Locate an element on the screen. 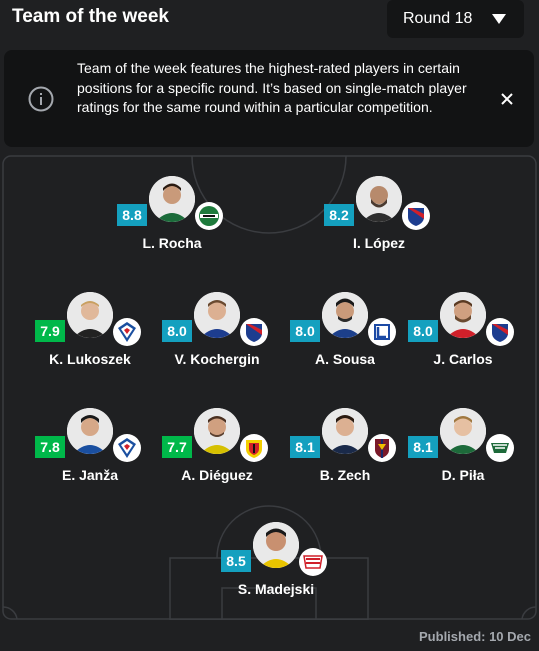 The height and width of the screenshot is (651, 539). page-title: Team of the week is located at coordinates (90, 16).